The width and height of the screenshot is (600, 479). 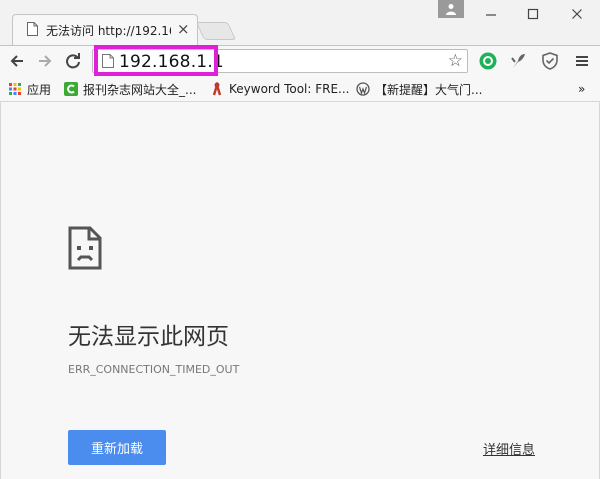 I want to click on bookmarks-overflow-button: », so click(x=581, y=89).